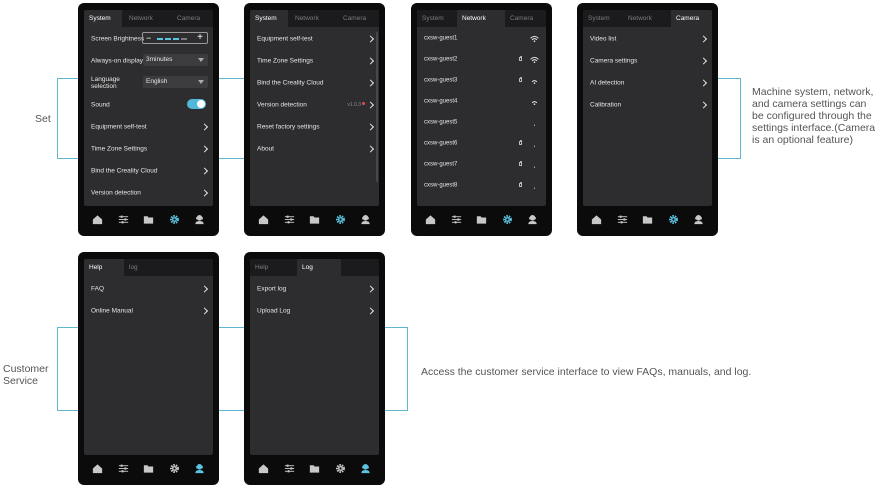 This screenshot has width=893, height=489. What do you see at coordinates (481, 185) in the screenshot?
I see `wifi-network-row: cxsw-guest8` at bounding box center [481, 185].